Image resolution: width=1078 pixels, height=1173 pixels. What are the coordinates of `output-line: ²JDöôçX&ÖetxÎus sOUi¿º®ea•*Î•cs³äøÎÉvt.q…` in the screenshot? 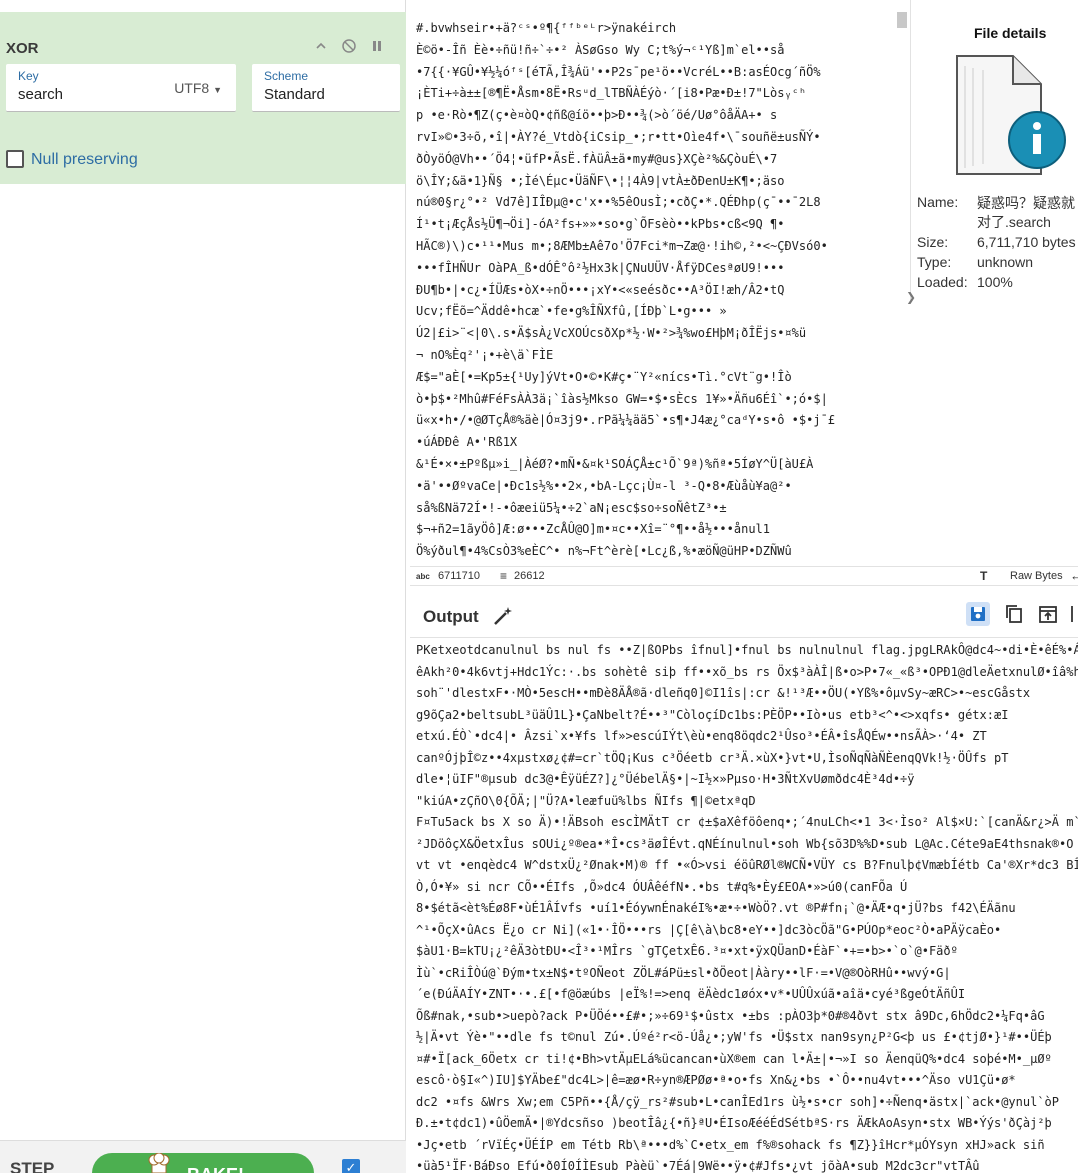 It's located at (745, 843).